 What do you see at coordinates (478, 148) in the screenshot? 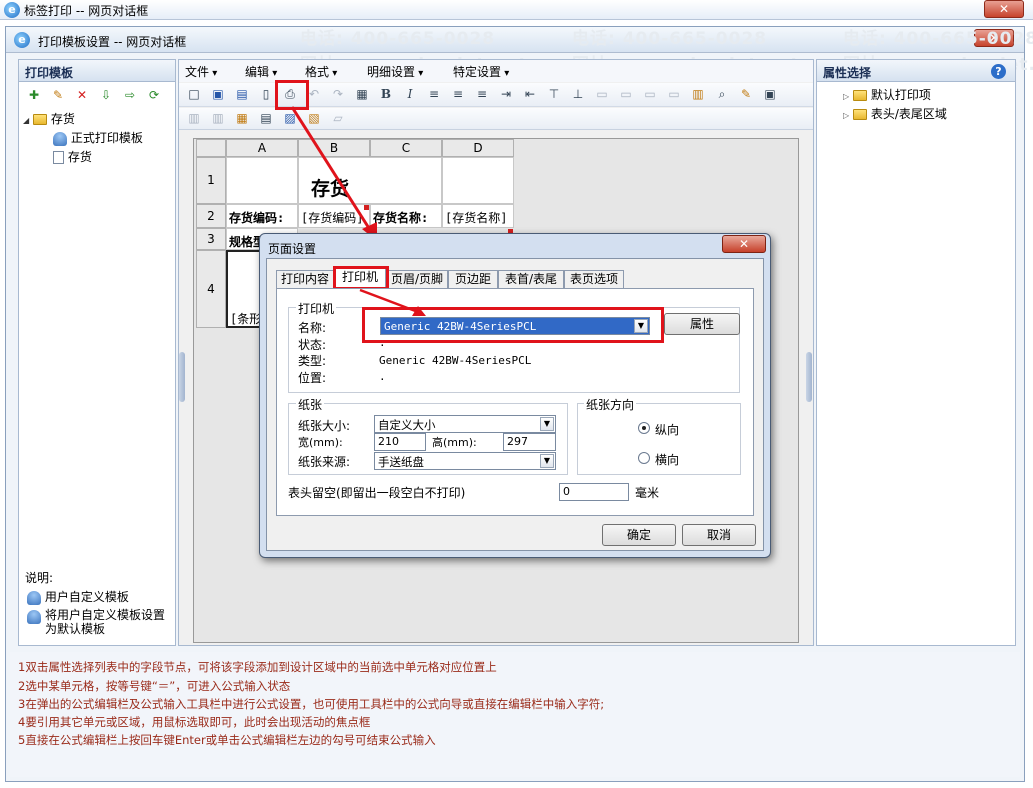
I see `column-header-d: D` at bounding box center [478, 148].